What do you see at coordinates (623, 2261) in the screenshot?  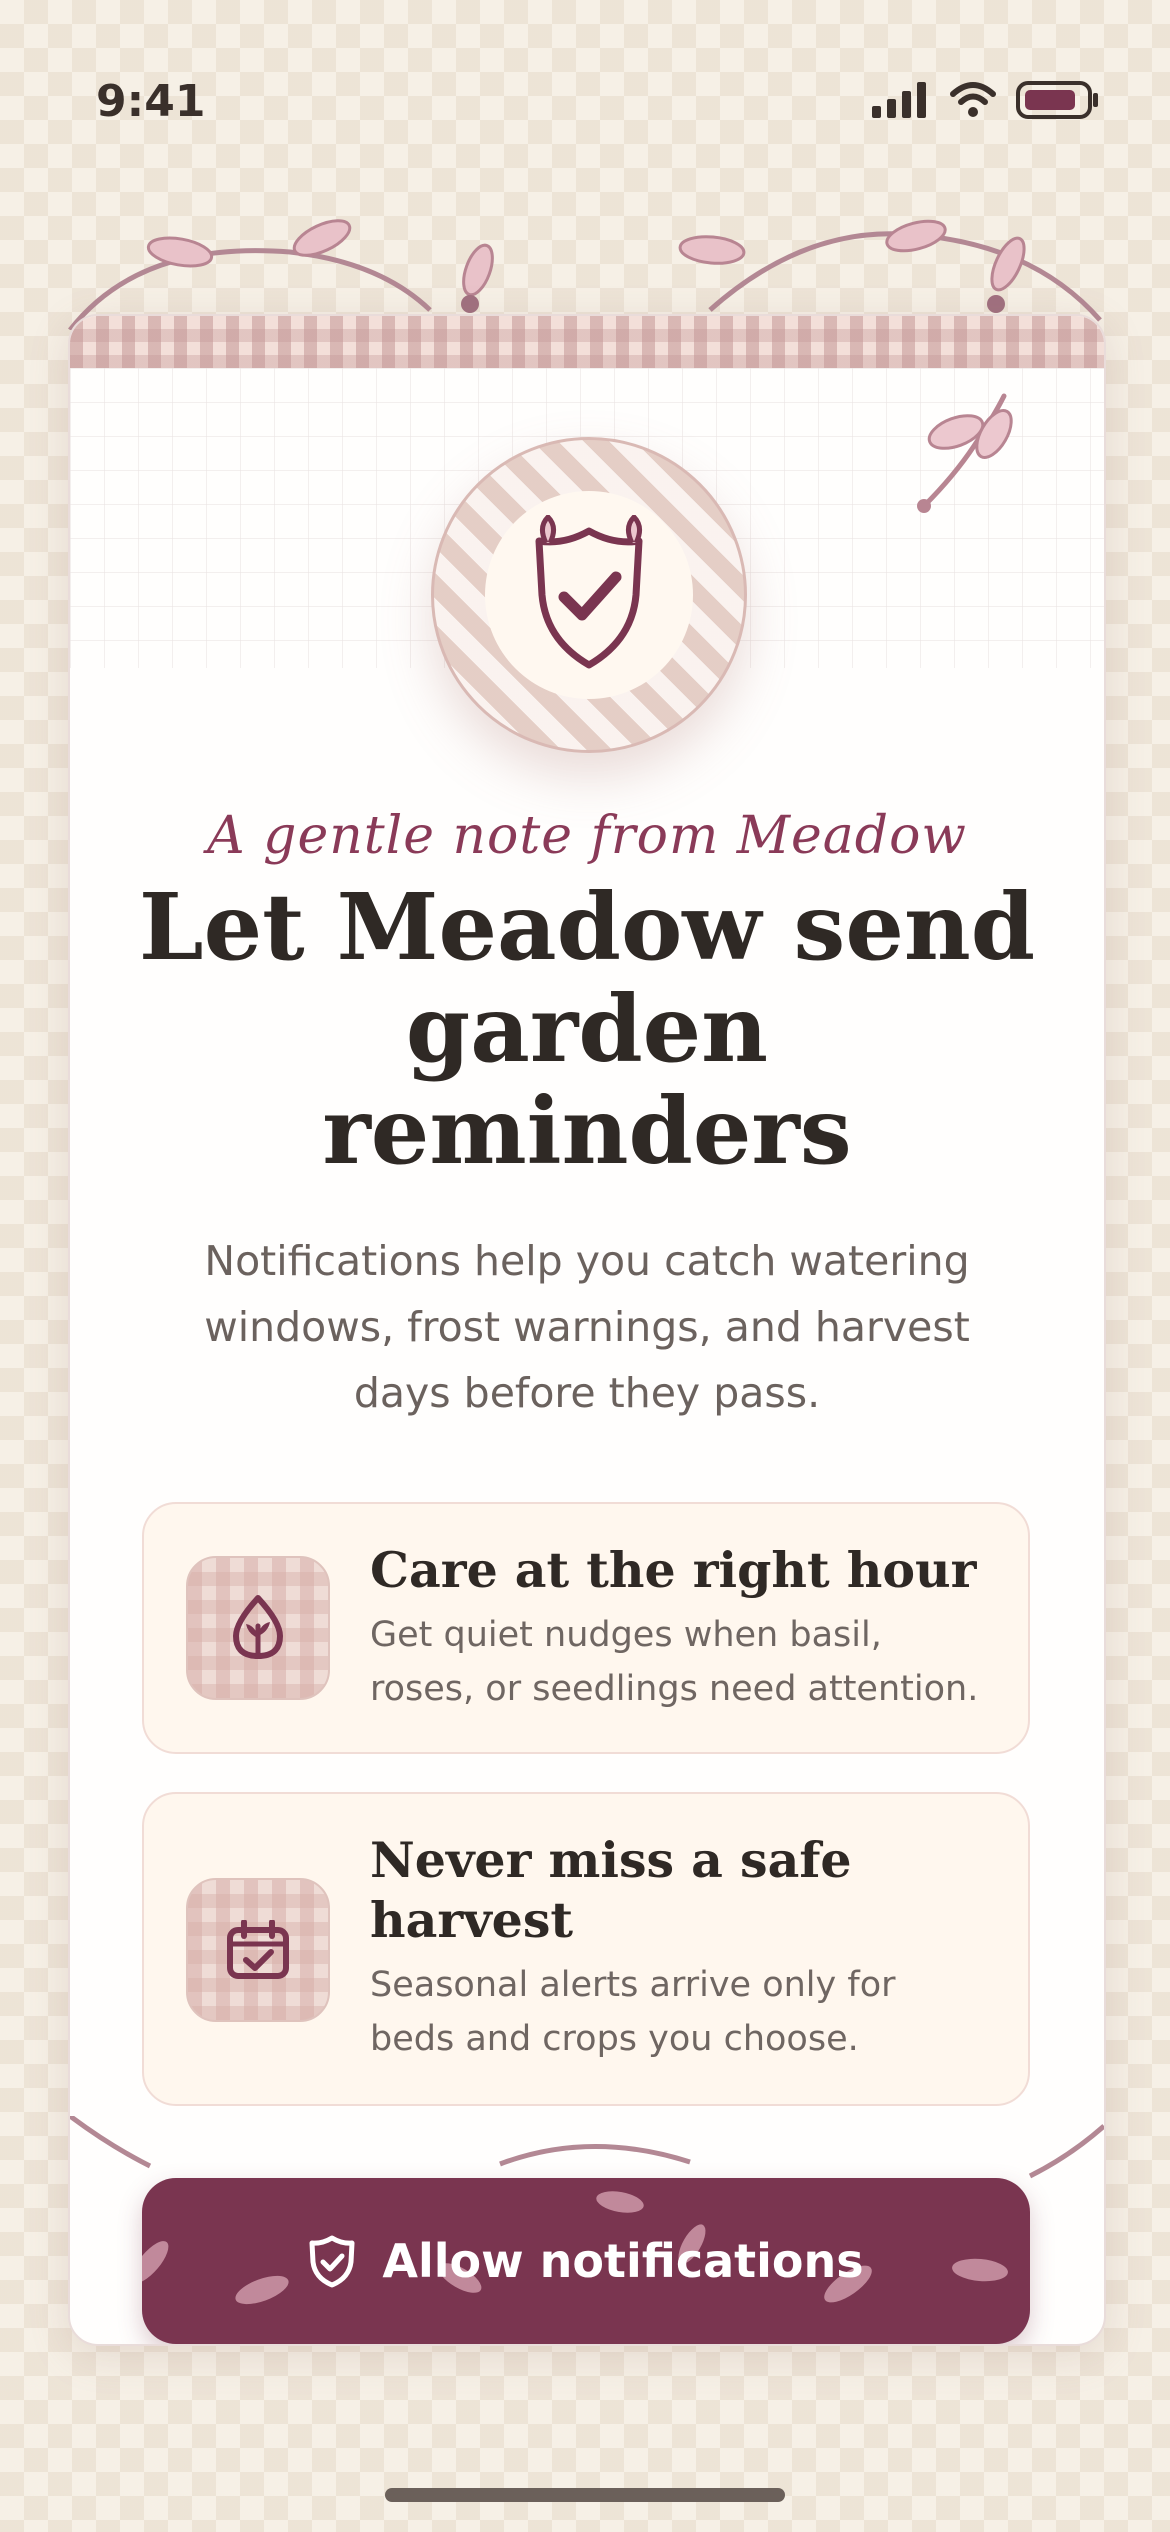 I see `allow-button-label: Allow notifications` at bounding box center [623, 2261].